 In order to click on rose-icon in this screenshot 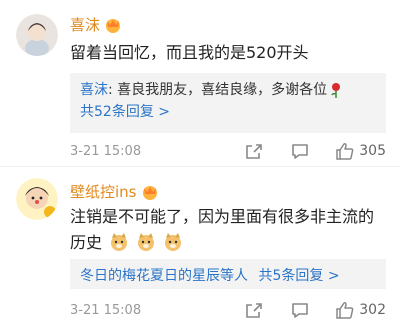, I will do `click(336, 90)`.